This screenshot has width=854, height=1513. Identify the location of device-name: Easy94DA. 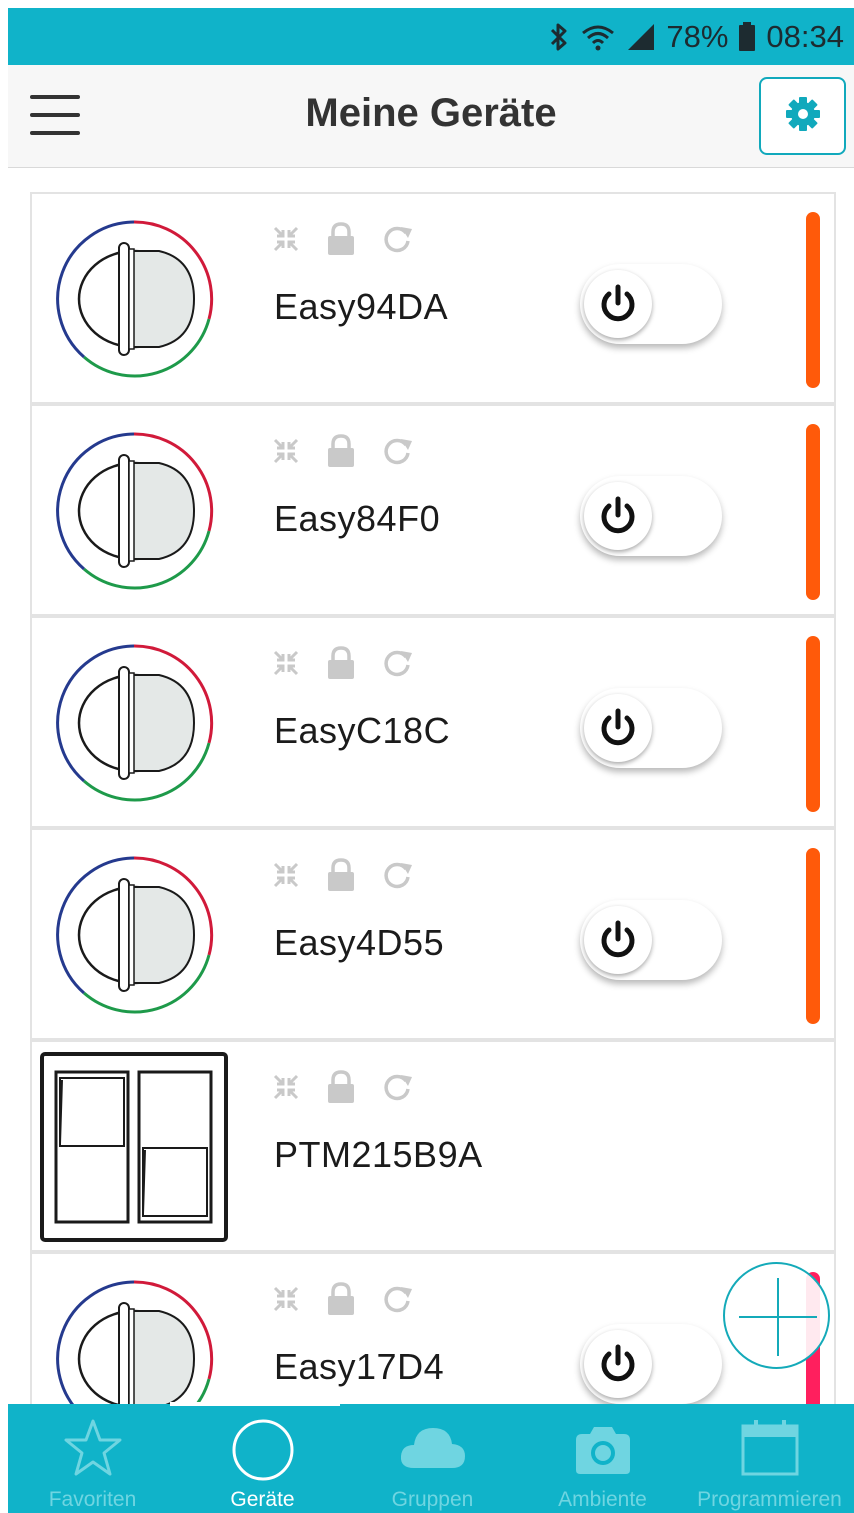
(361, 306).